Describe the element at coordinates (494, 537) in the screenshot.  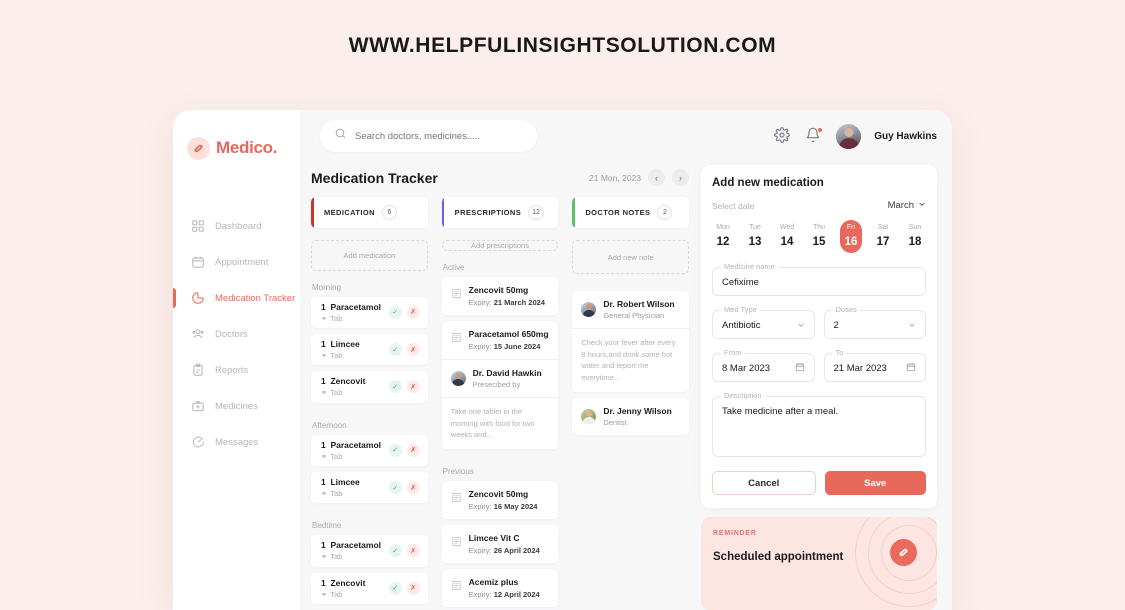
I see `prescription-name: Limcee Vit C` at that location.